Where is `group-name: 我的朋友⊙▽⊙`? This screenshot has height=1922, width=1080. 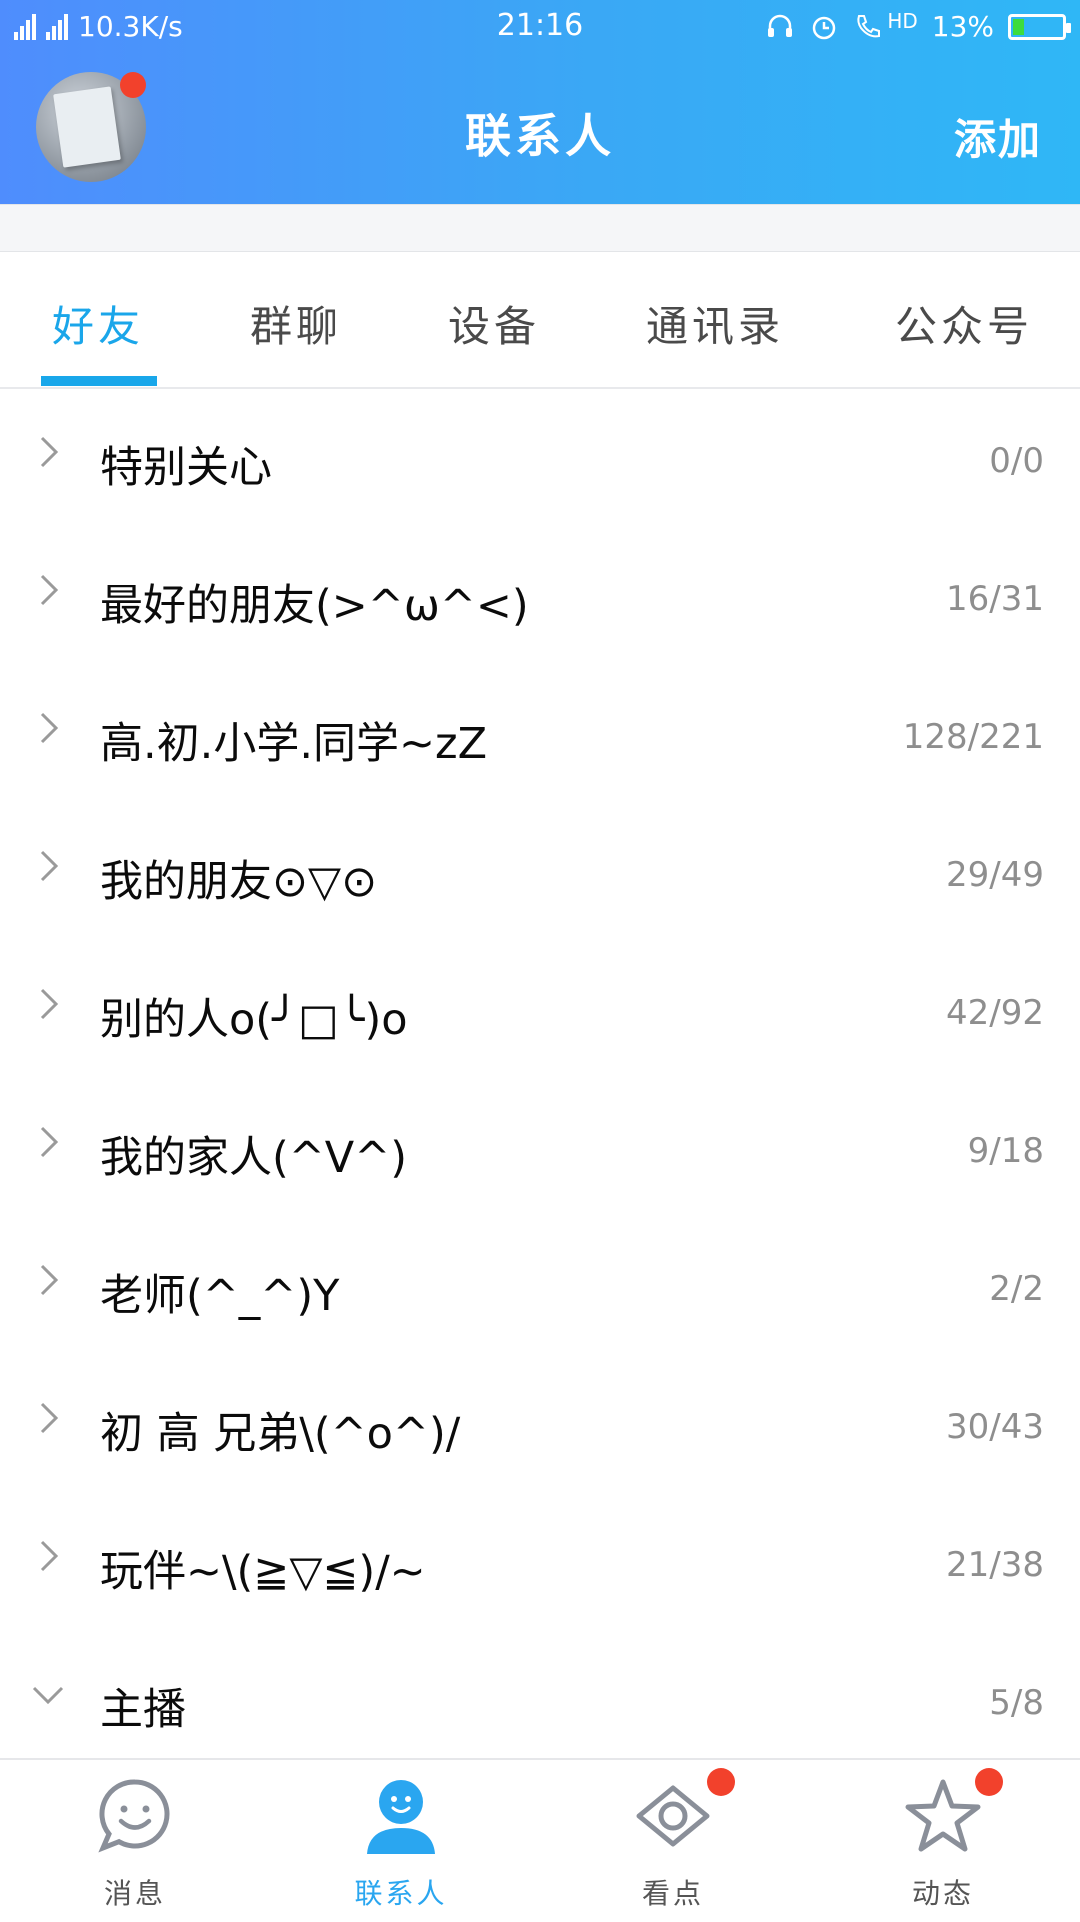
group-name: 我的朋友⊙▽⊙ is located at coordinates (239, 882).